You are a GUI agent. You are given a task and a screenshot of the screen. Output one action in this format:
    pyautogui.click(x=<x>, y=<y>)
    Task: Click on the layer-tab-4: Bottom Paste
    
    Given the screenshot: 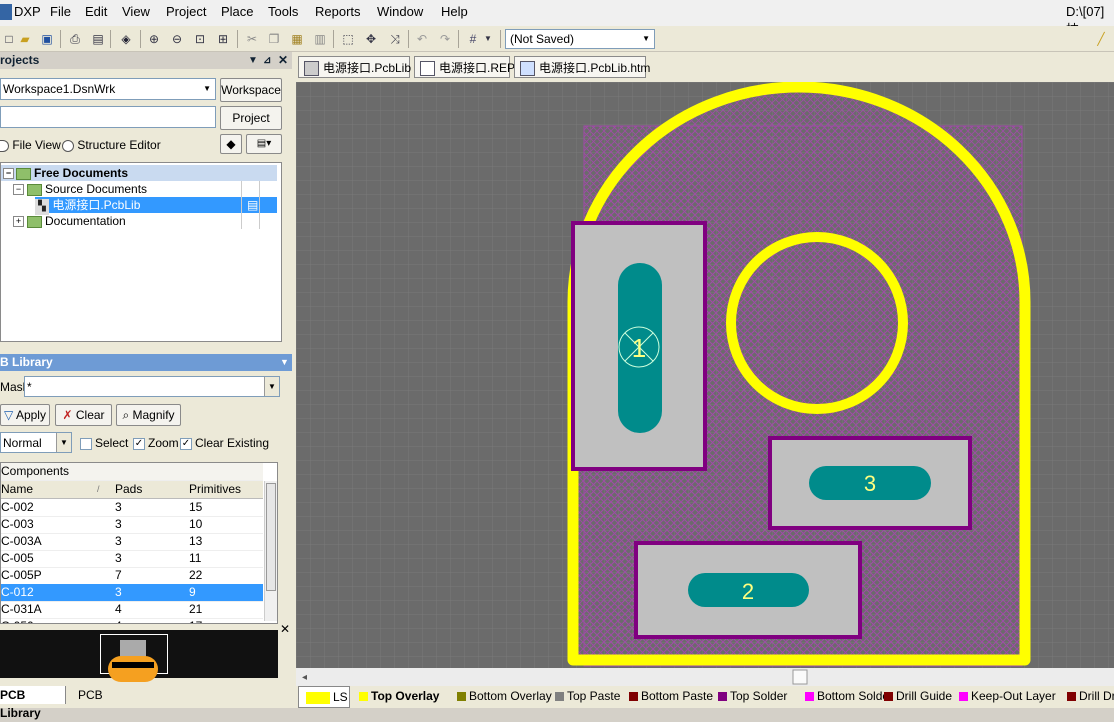 What is the action you would take?
    pyautogui.click(x=669, y=696)
    